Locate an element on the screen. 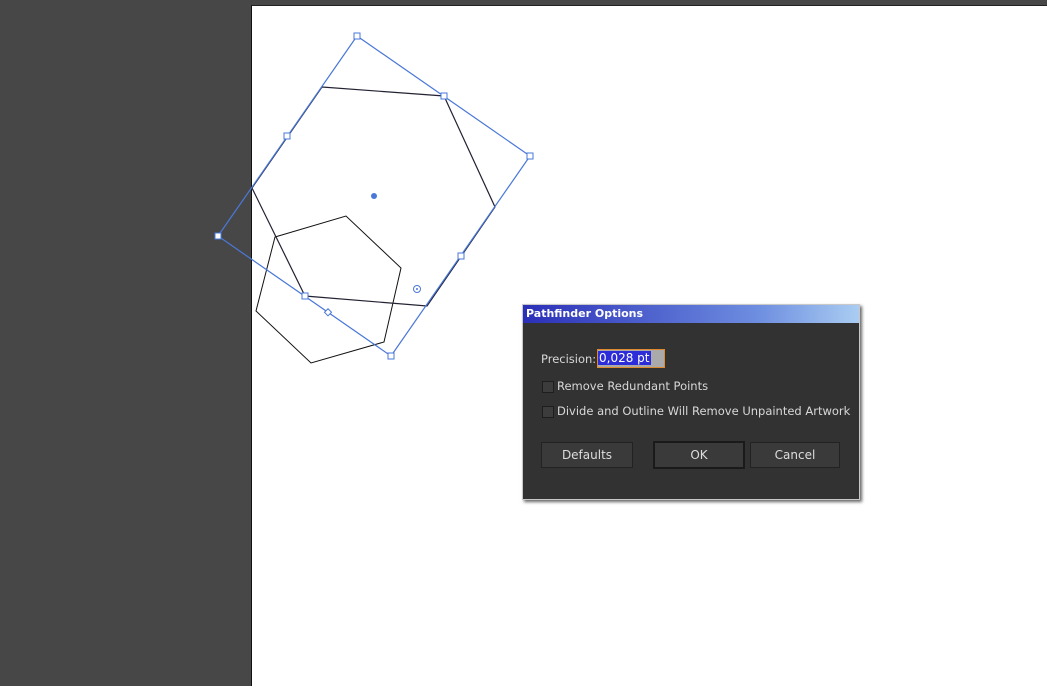  cancel-button: Cancel is located at coordinates (795, 455).